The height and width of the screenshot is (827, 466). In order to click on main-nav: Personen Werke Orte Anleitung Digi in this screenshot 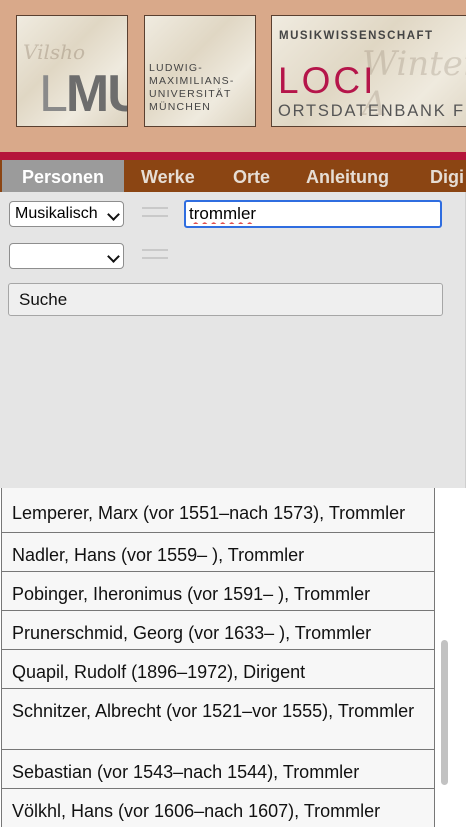, I will do `click(233, 176)`.